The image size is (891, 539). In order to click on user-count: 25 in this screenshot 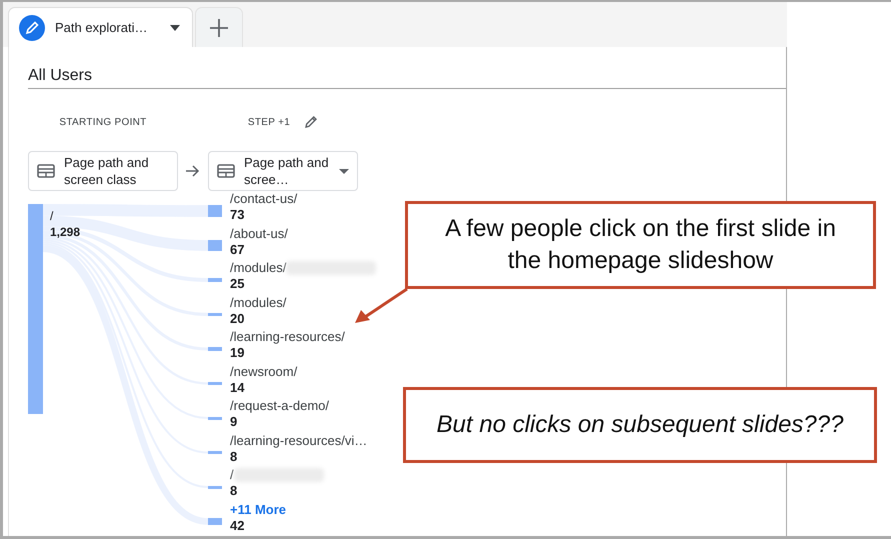, I will do `click(238, 284)`.